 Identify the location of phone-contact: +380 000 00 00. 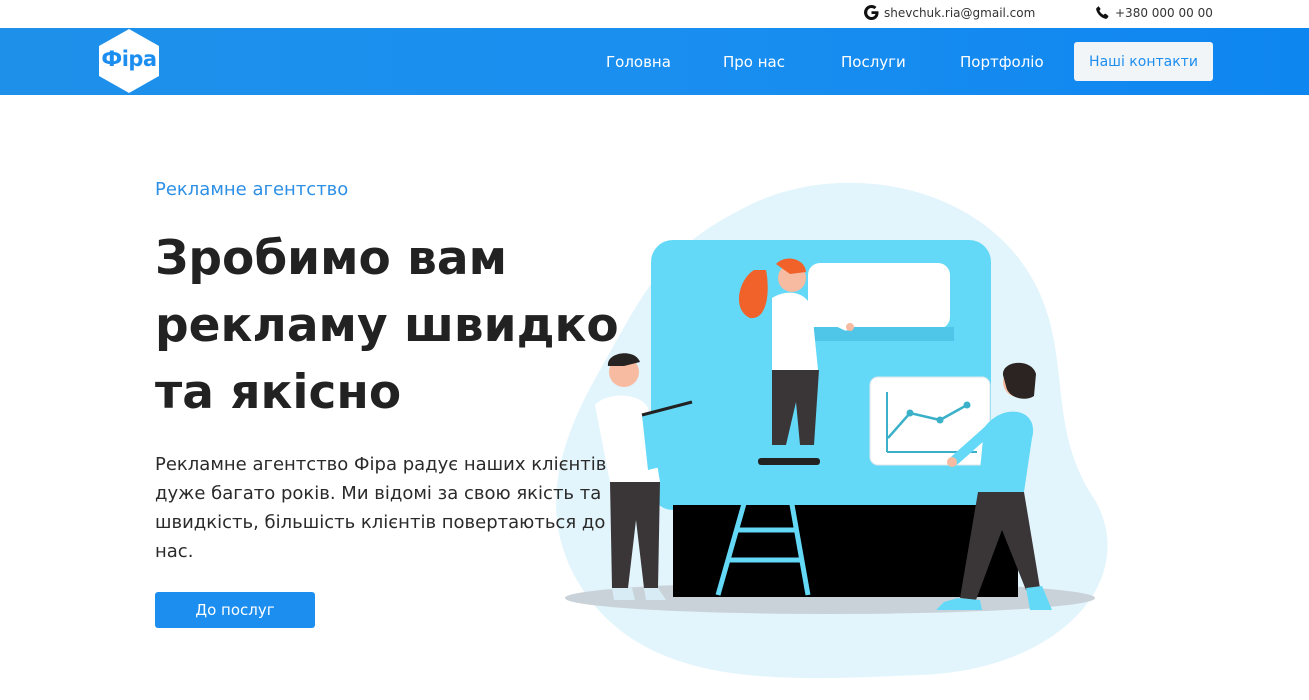
(1154, 12).